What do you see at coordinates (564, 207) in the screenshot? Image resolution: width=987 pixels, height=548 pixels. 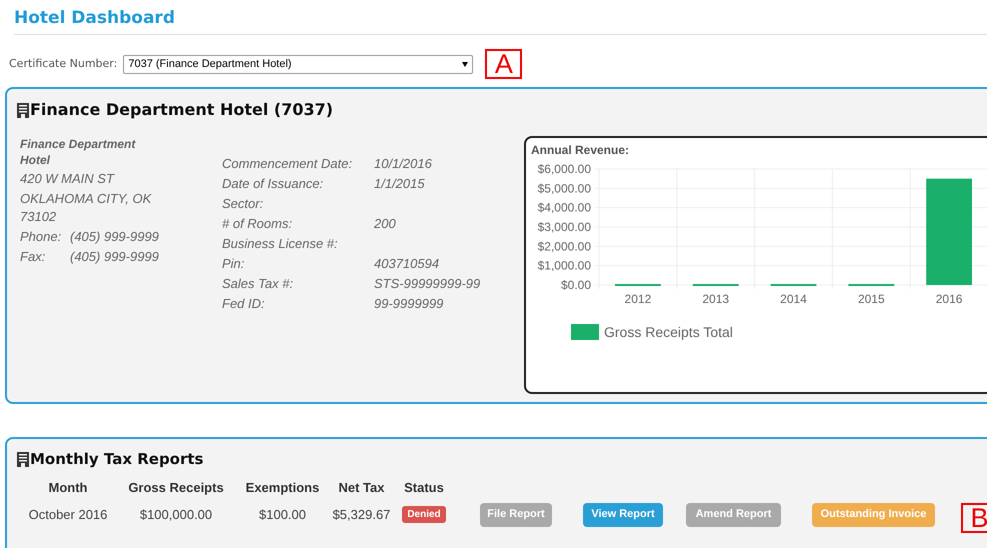 I see `axis-tick-label: $4,000.00` at bounding box center [564, 207].